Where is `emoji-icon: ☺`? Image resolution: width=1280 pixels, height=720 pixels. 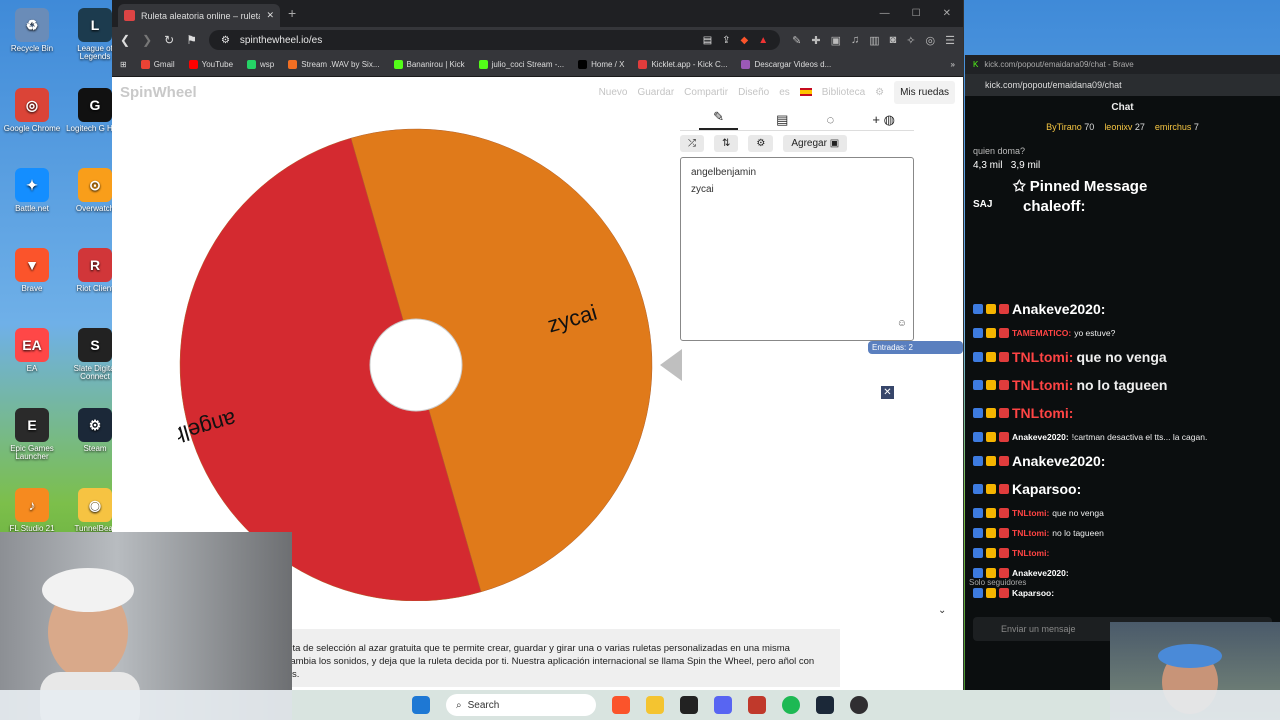 emoji-icon: ☺ is located at coordinates (902, 323).